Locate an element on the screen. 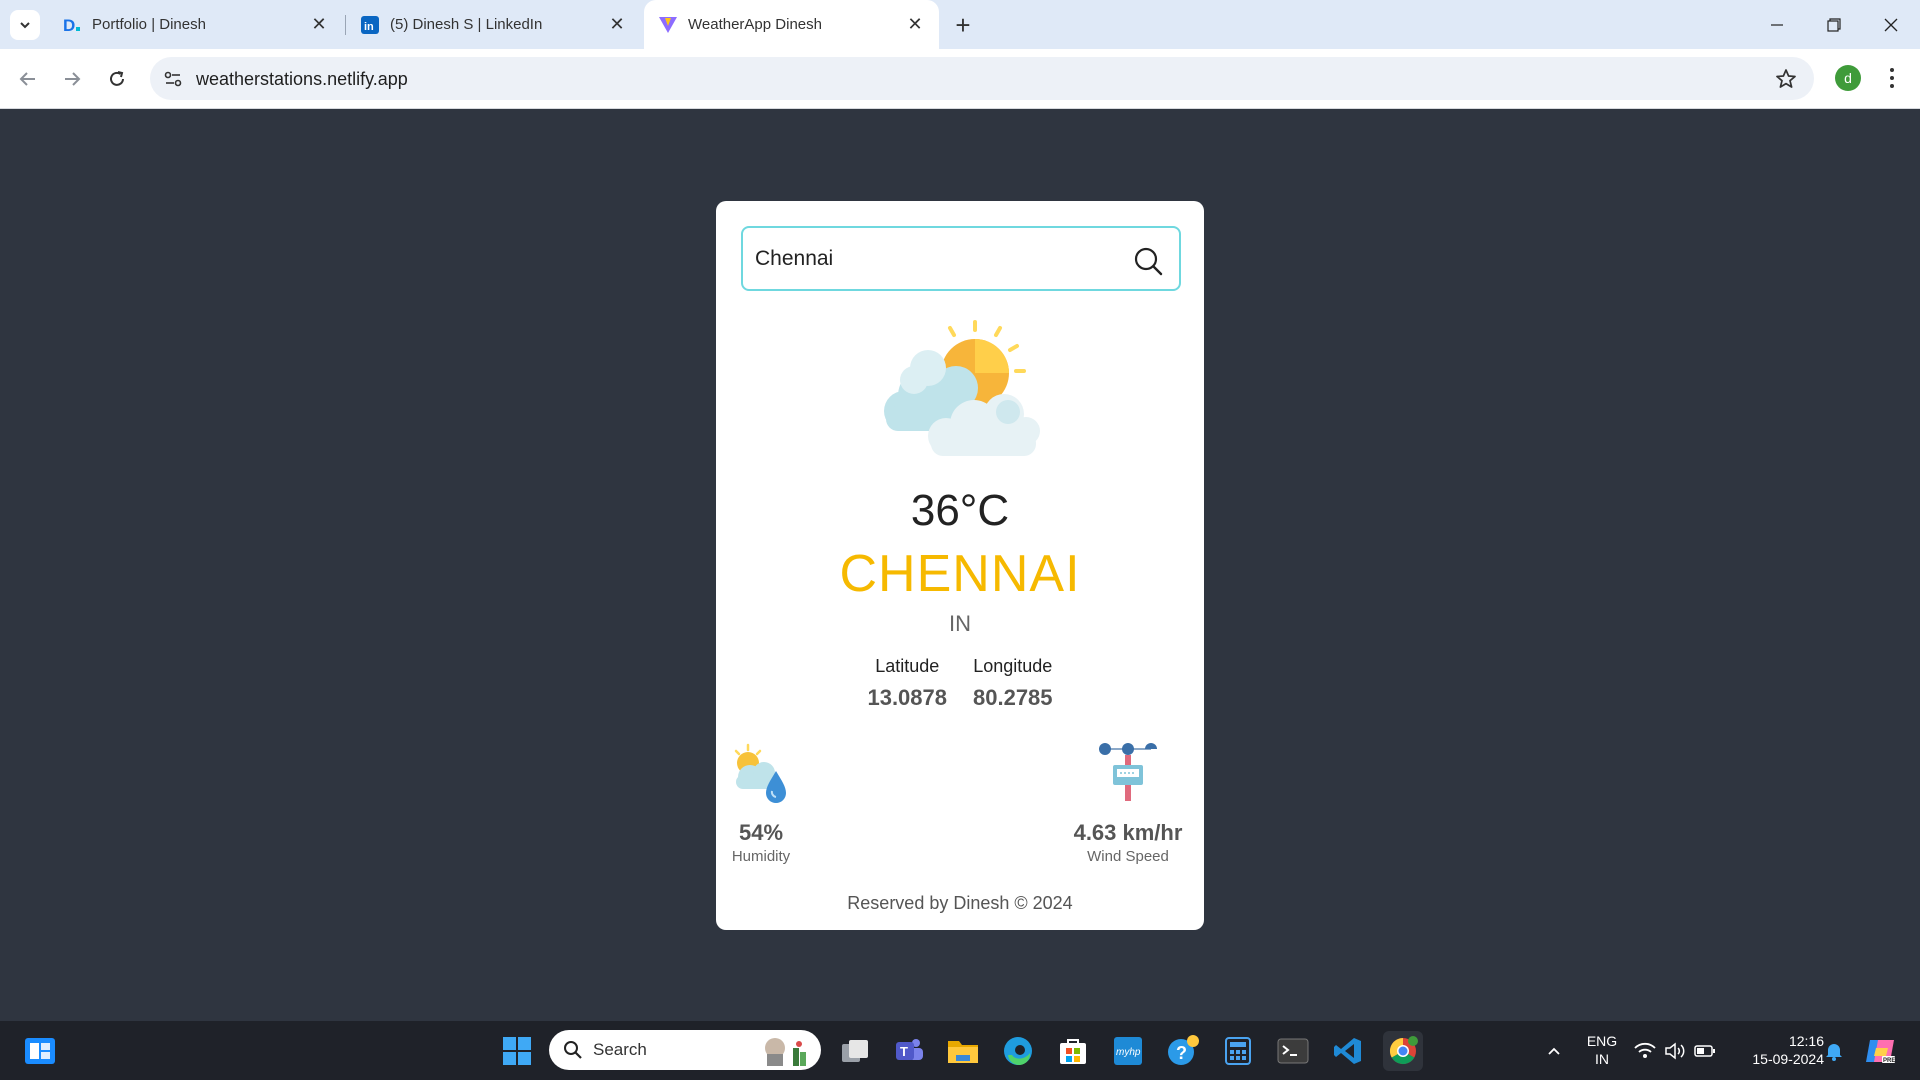 This screenshot has width=1920, height=1080. app-button is located at coordinates (1238, 1051).